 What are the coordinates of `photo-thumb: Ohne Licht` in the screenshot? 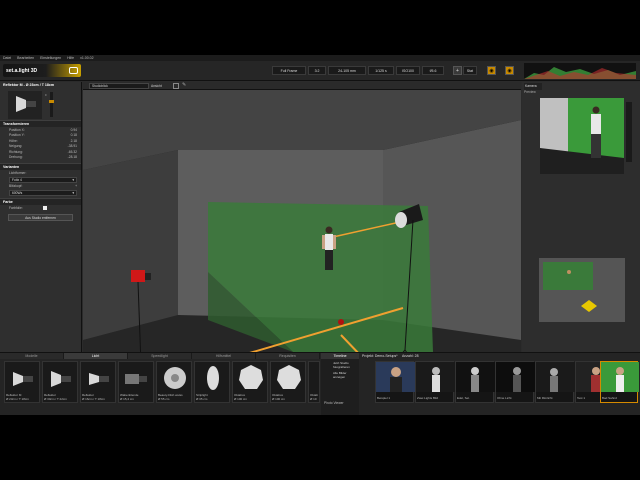 It's located at (515, 382).